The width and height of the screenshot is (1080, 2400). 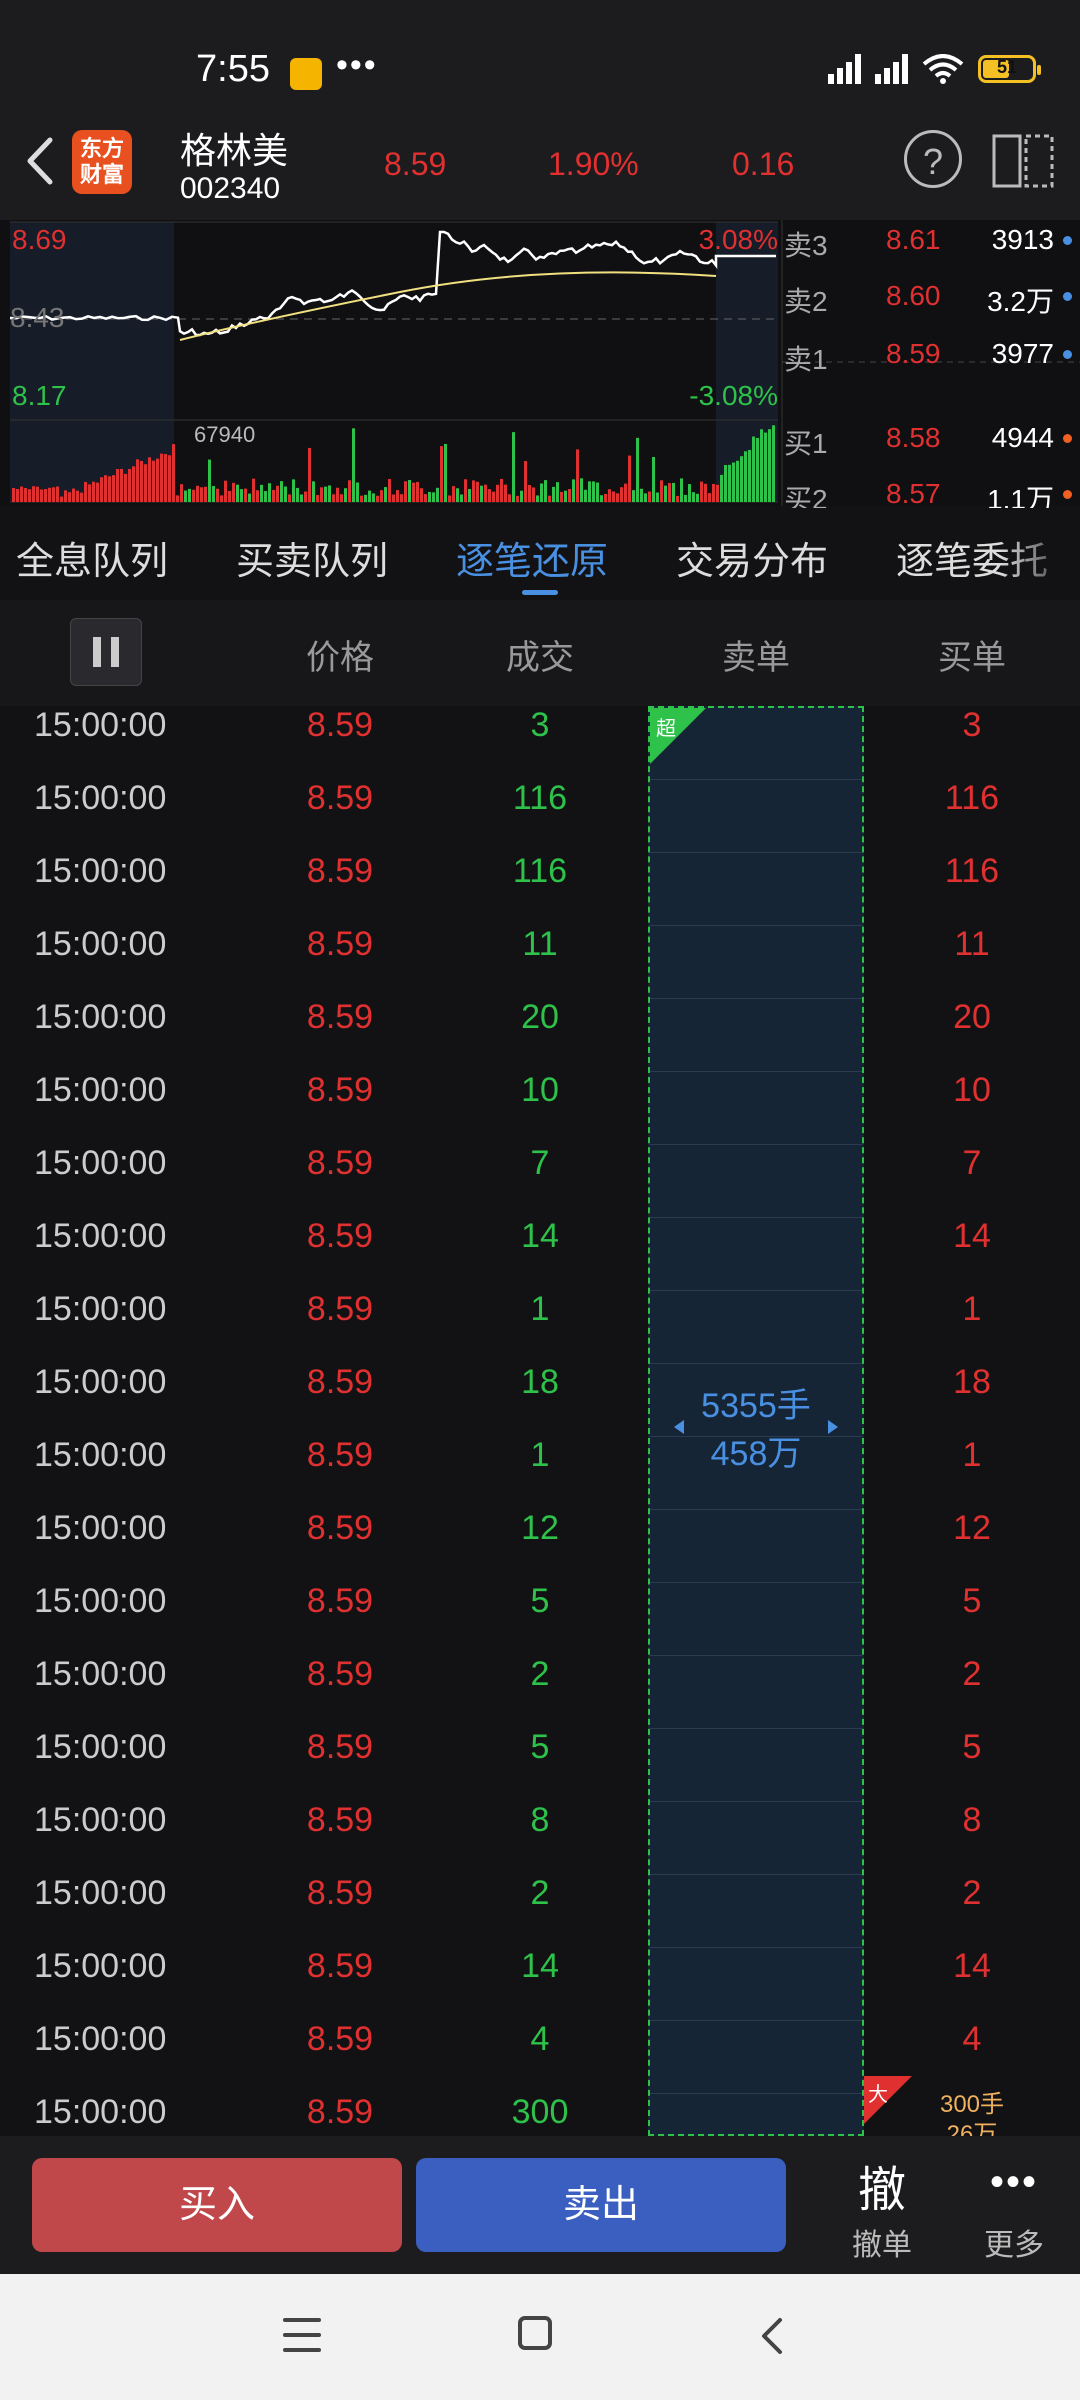 What do you see at coordinates (540, 1163) in the screenshot?
I see `trade-volume: 7` at bounding box center [540, 1163].